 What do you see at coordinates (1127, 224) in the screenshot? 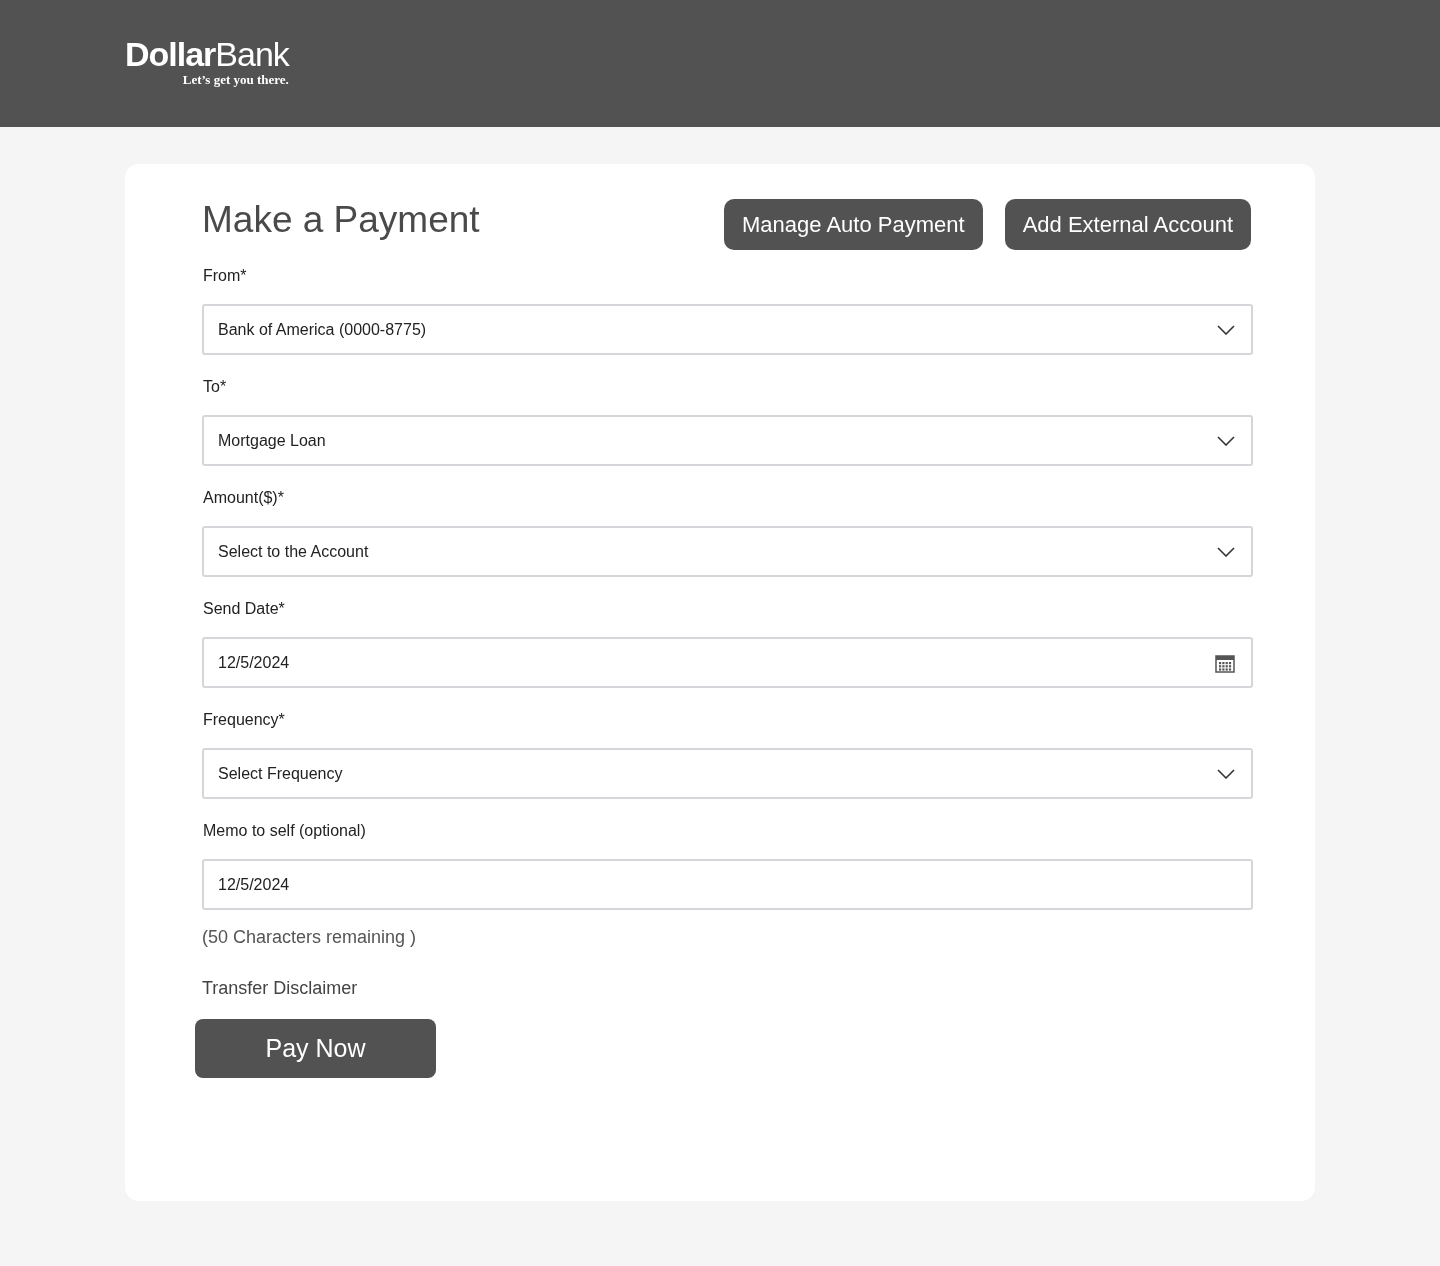
I see `action-button: Add External Account` at bounding box center [1127, 224].